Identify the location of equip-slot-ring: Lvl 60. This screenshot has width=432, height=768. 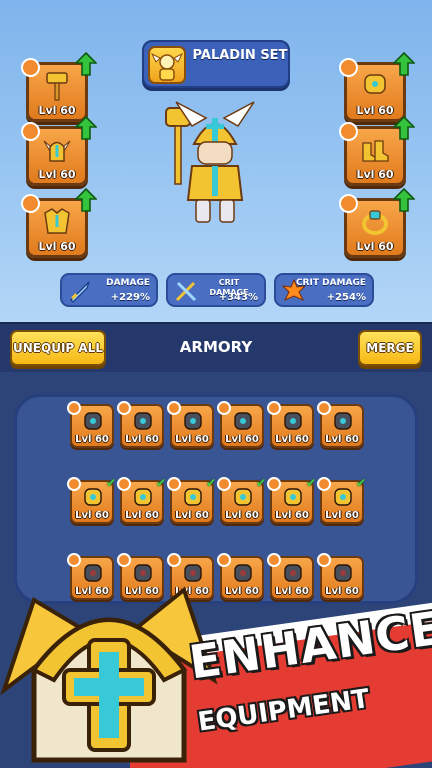
(377, 223).